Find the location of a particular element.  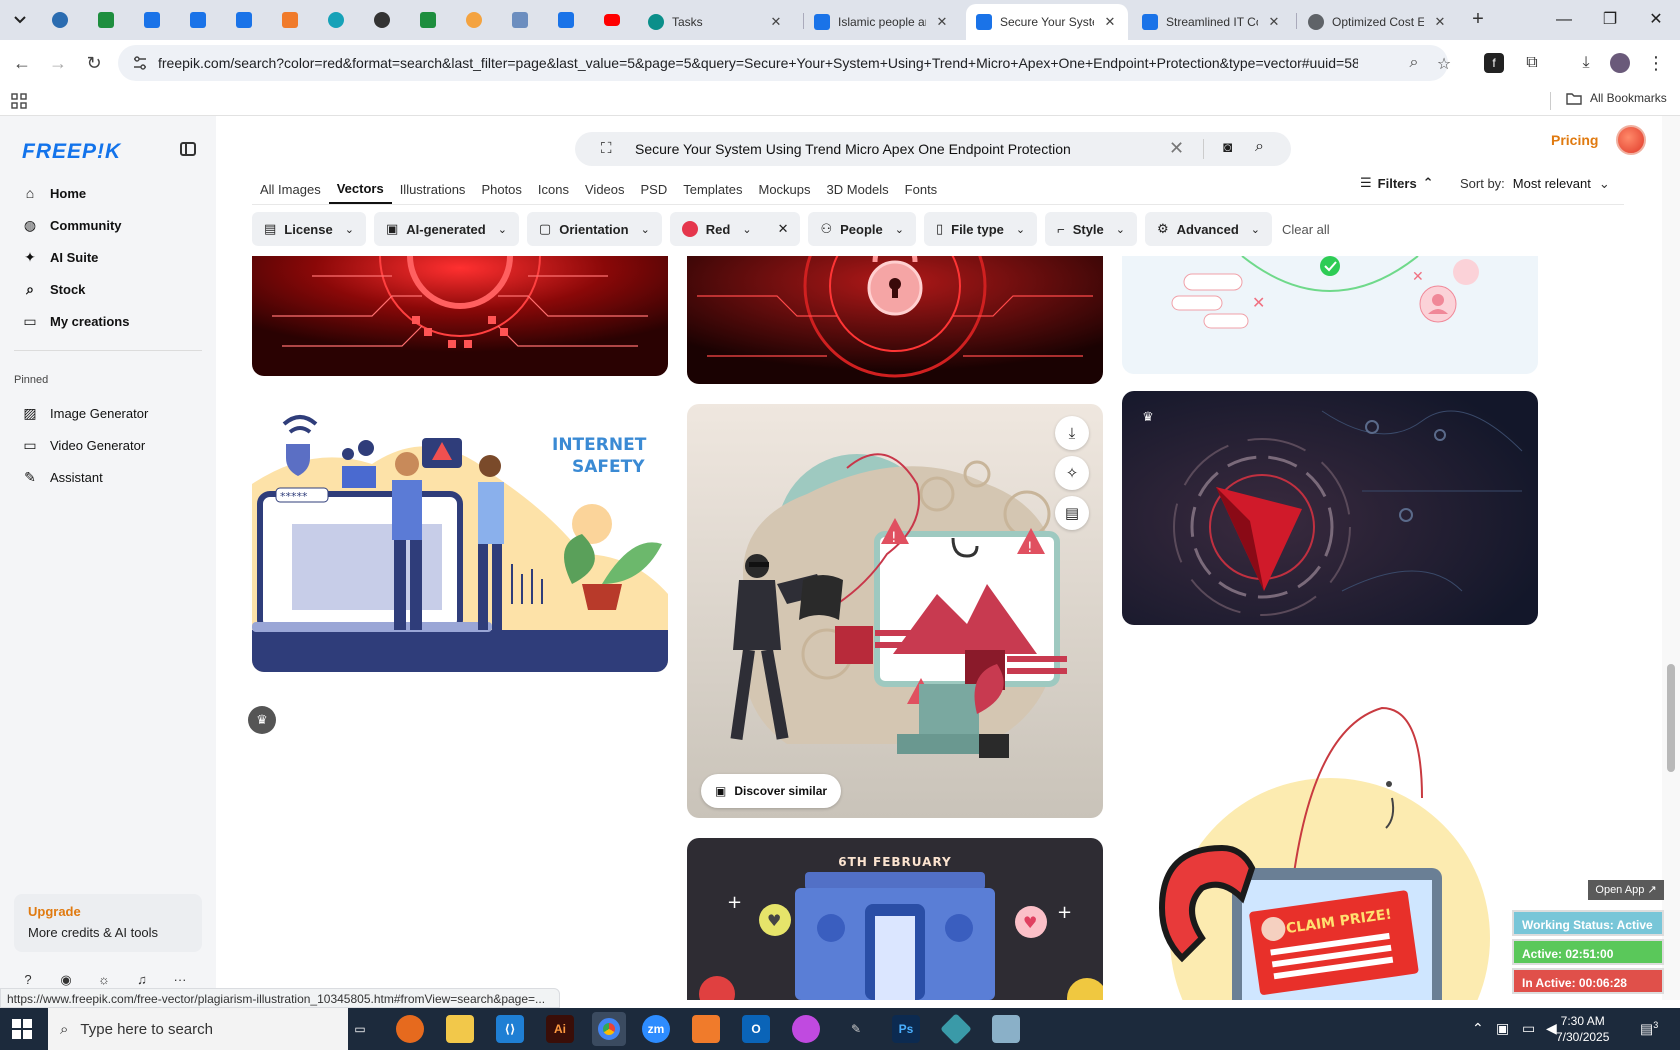

close-window-button: ✕ is located at coordinates (1656, 20).